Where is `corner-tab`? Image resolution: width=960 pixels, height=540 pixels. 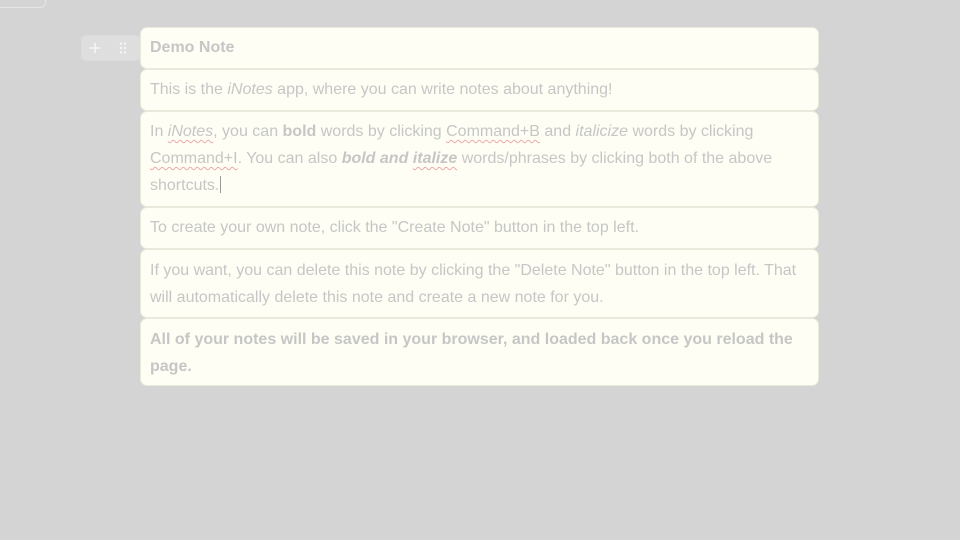
corner-tab is located at coordinates (23, 4).